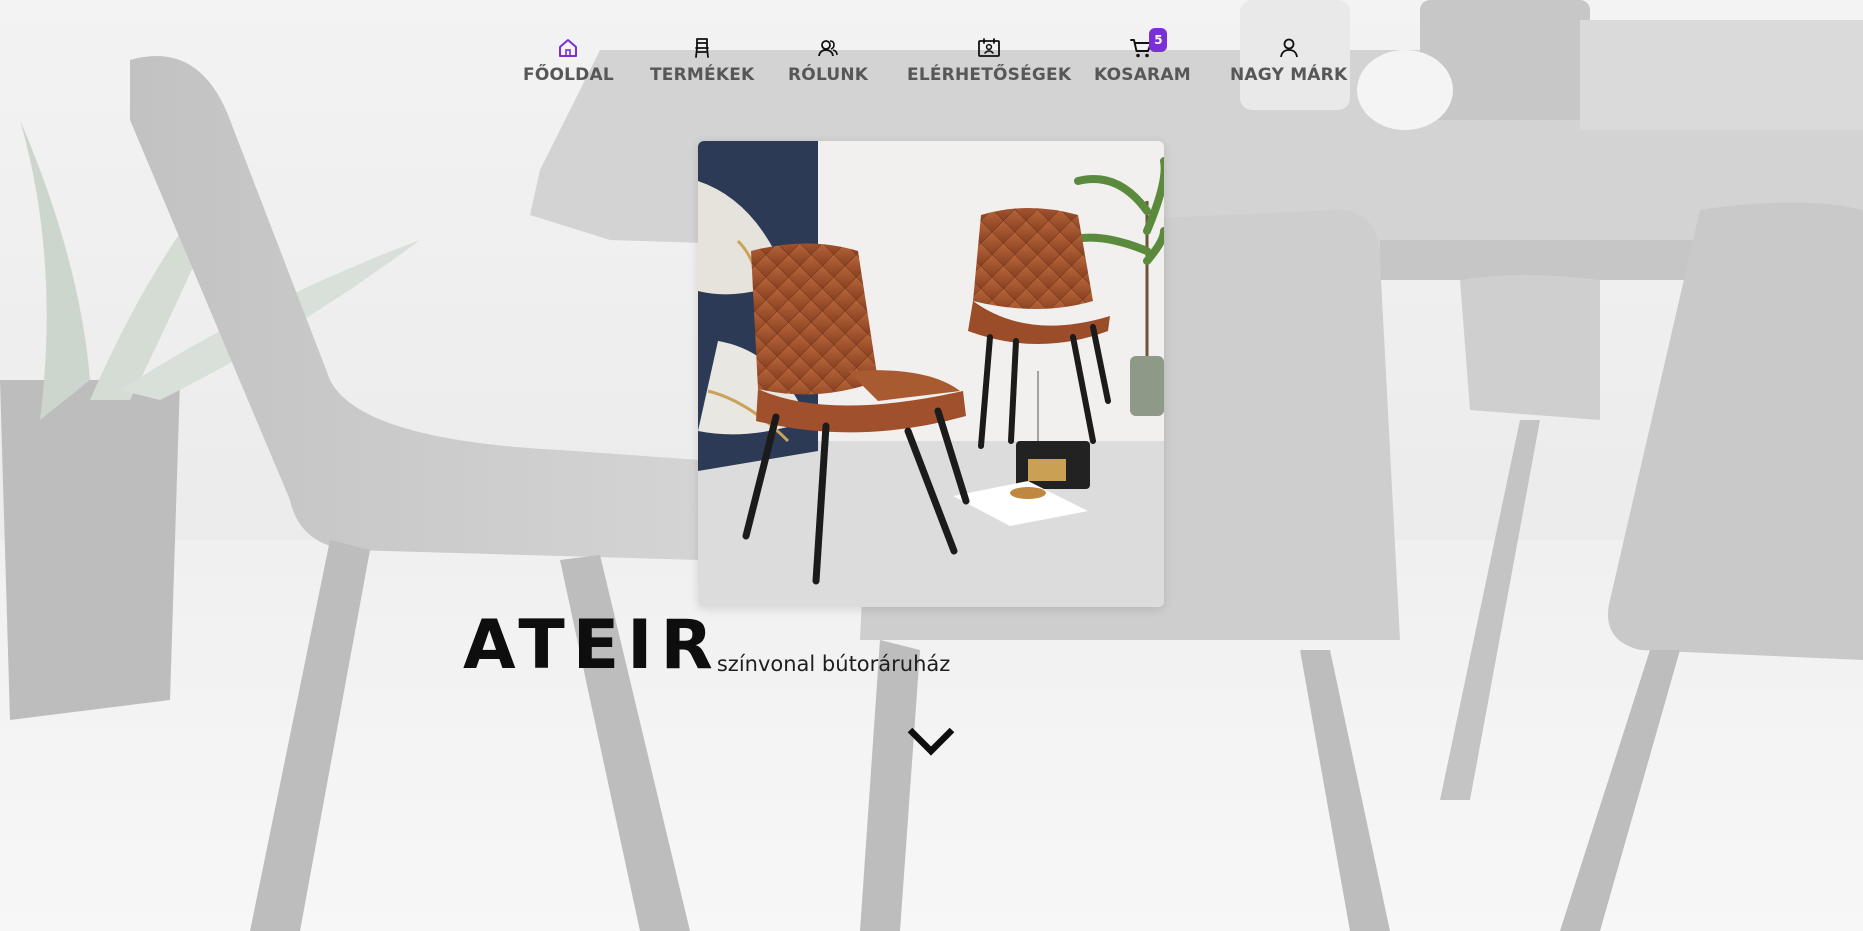 This screenshot has width=1863, height=931. What do you see at coordinates (1158, 40) in the screenshot?
I see `cart-count-badge: 5` at bounding box center [1158, 40].